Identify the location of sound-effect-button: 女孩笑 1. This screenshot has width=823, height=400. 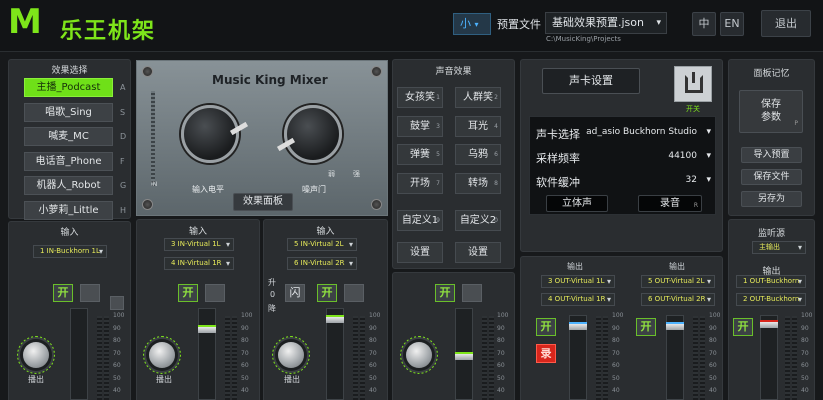
(420, 97).